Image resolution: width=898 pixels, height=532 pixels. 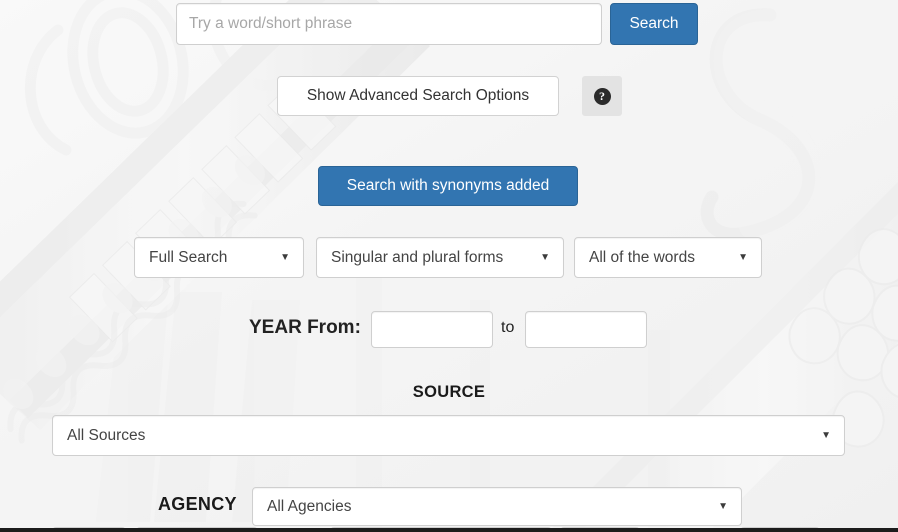 I want to click on help-button: ?, so click(x=602, y=96).